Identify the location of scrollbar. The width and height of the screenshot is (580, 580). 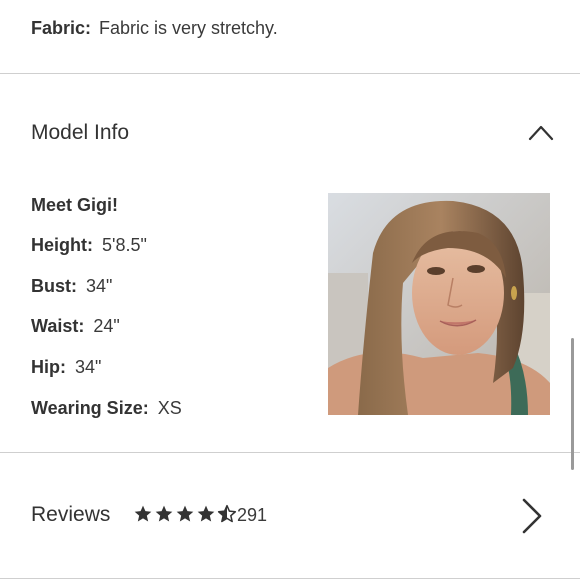
(572, 404).